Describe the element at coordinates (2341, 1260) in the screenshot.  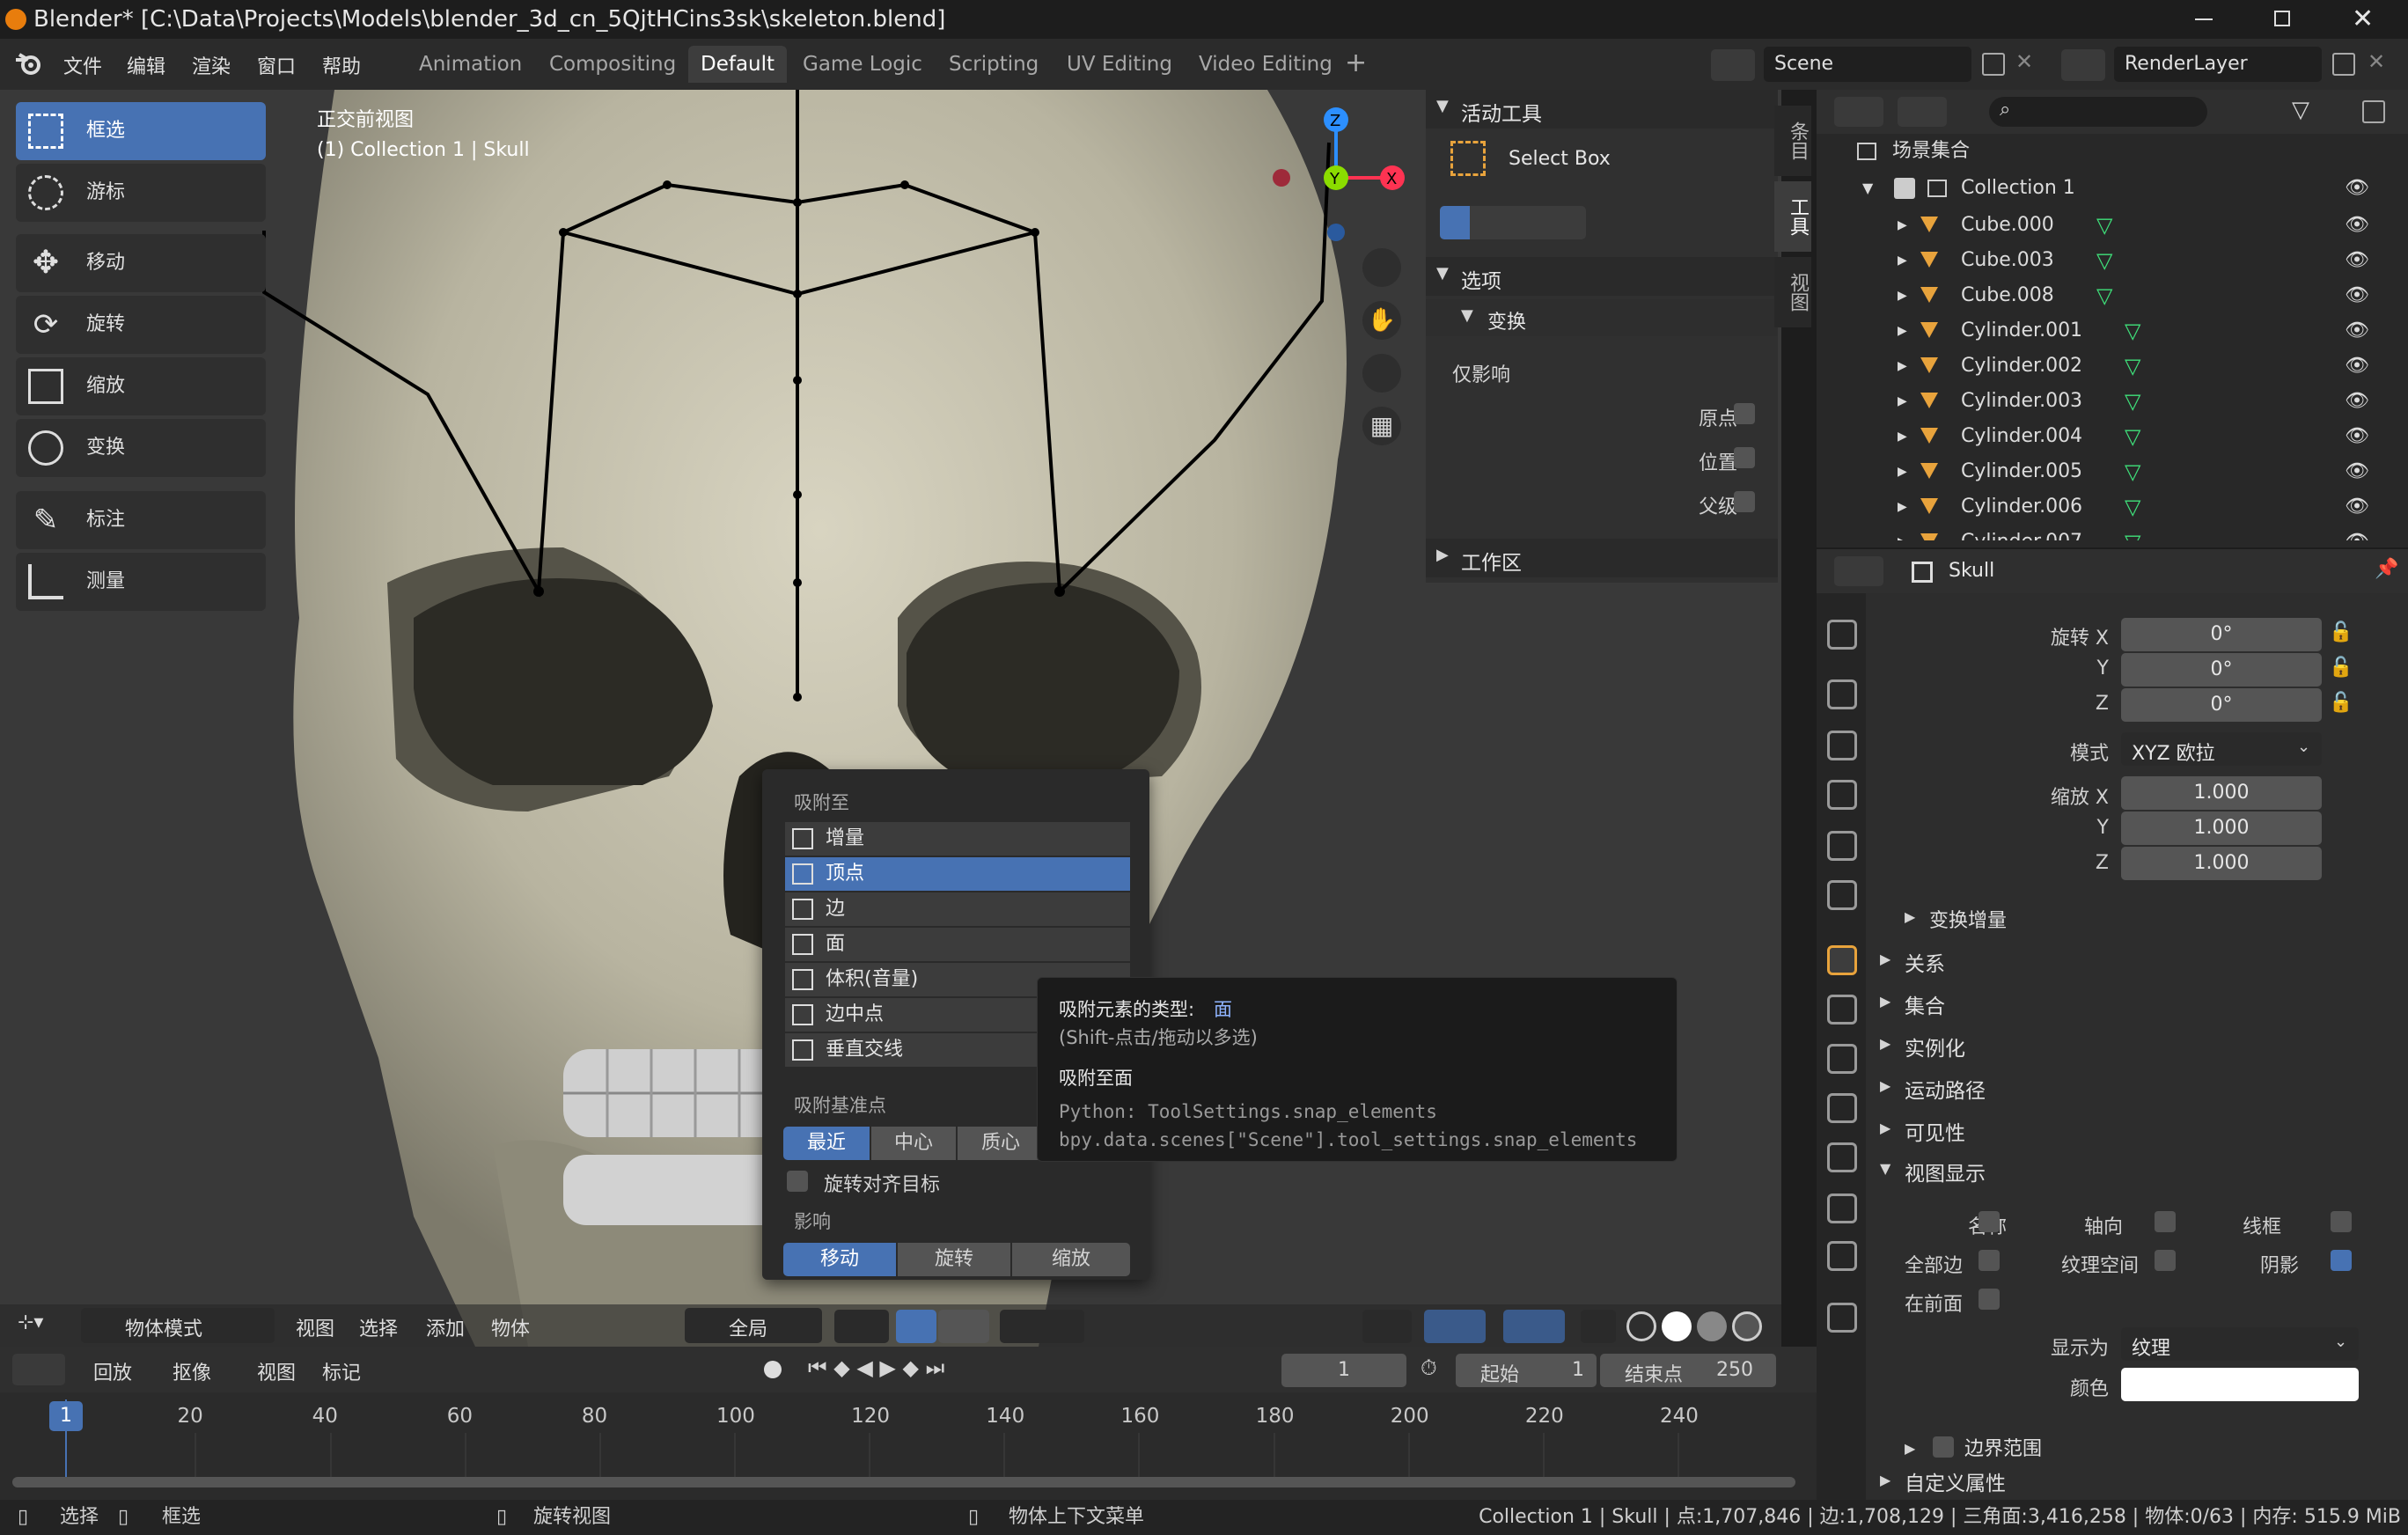
I see `shadow-checkbox` at that location.